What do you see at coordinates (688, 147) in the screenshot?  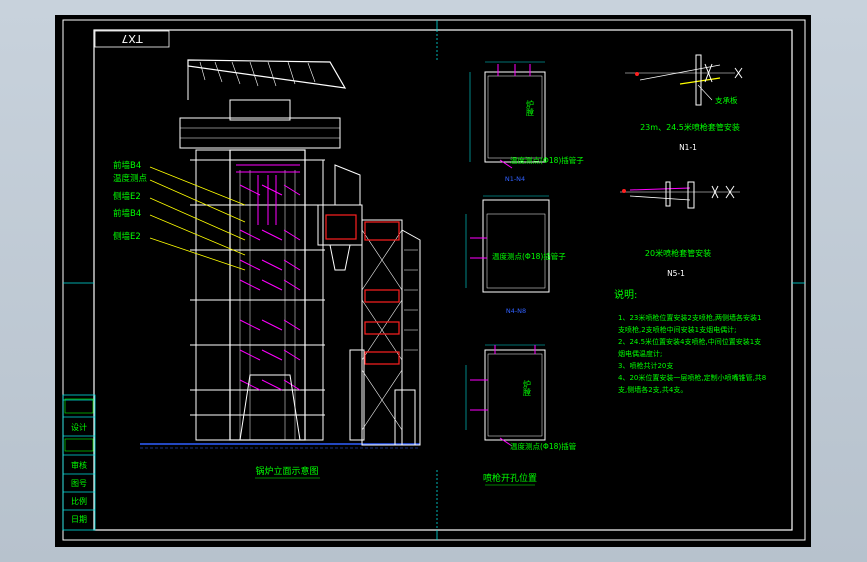 I see `detail-23m-section: N1-1` at bounding box center [688, 147].